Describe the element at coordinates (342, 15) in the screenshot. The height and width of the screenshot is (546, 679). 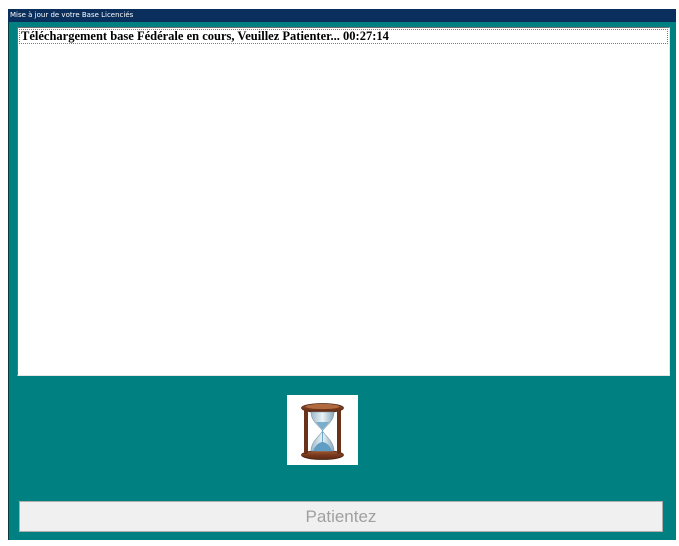
I see `window-title: Mise à jour de votre Base Licenciés` at that location.